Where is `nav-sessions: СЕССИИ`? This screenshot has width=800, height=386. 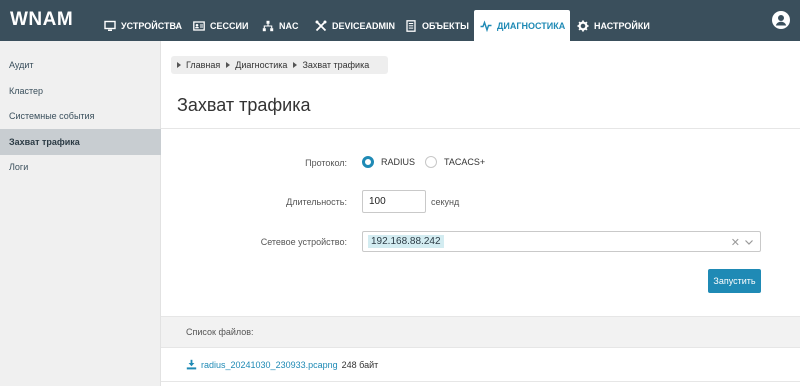 nav-sessions: СЕССИИ is located at coordinates (220, 25).